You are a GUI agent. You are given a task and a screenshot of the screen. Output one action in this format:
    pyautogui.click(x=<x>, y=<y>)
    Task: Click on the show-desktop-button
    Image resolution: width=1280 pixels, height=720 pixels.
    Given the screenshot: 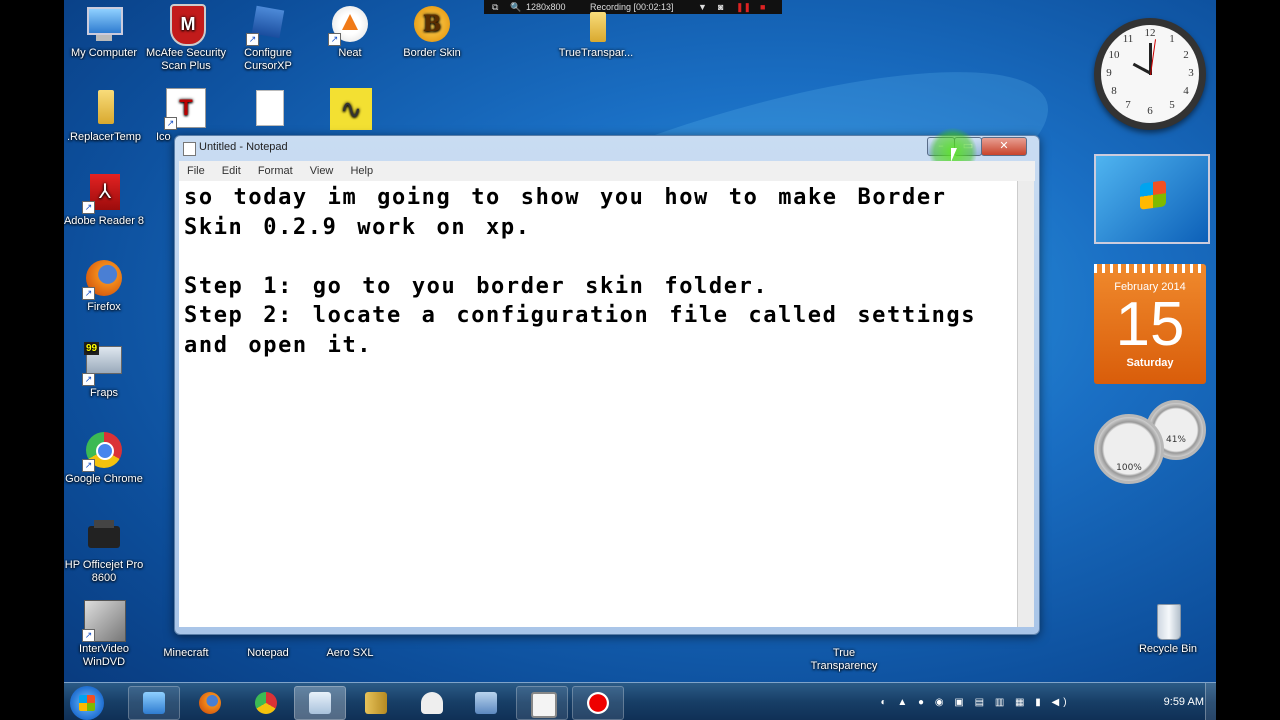 What is the action you would take?
    pyautogui.click(x=1210, y=701)
    